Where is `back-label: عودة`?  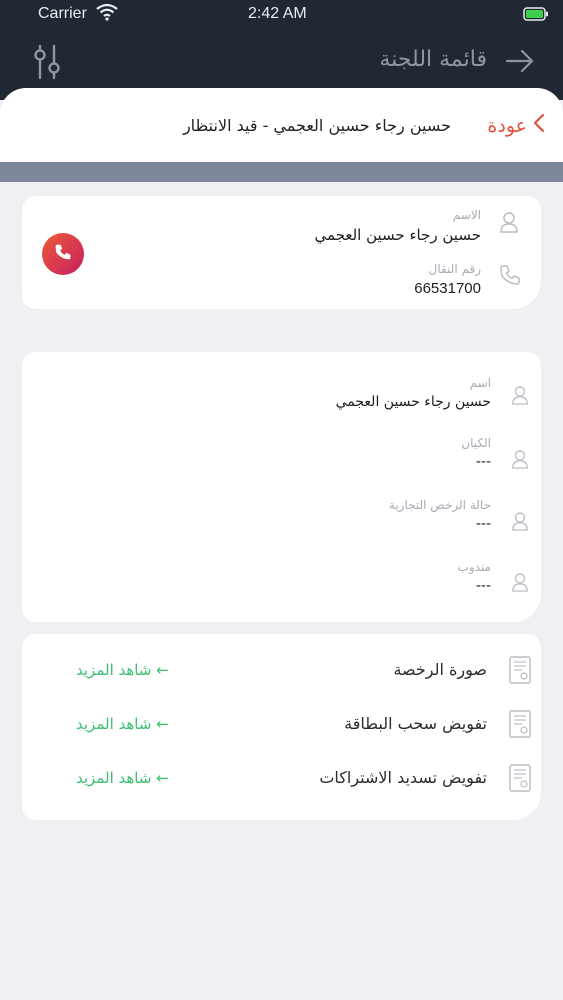
back-label: عودة is located at coordinates (507, 125).